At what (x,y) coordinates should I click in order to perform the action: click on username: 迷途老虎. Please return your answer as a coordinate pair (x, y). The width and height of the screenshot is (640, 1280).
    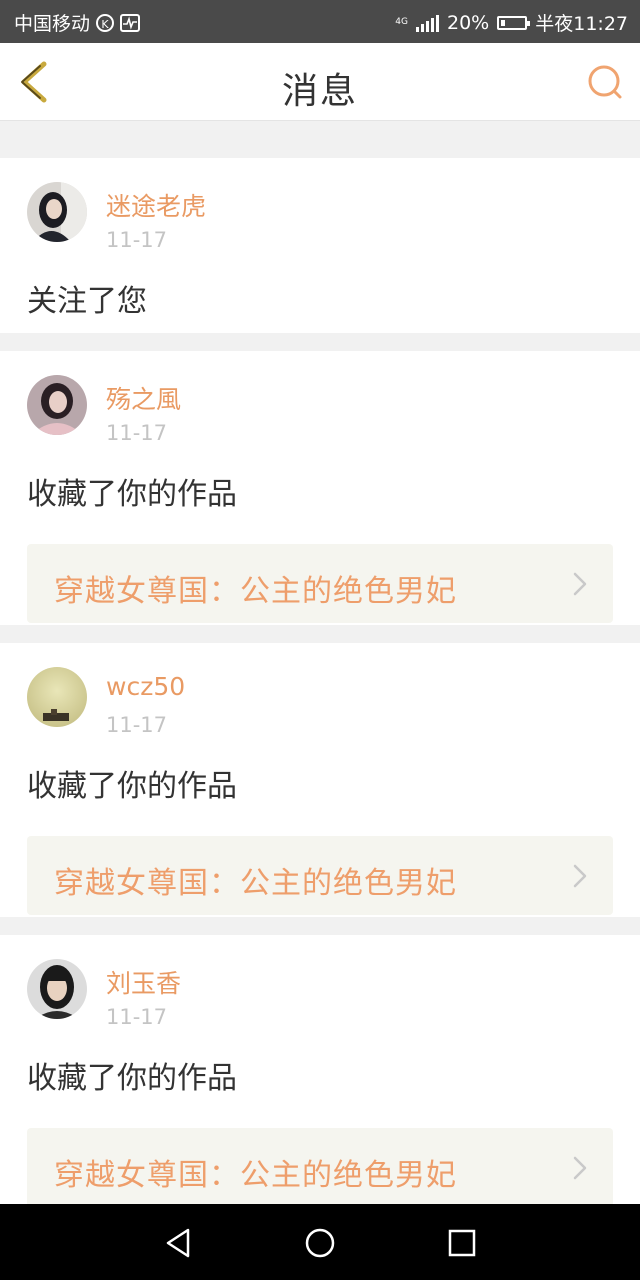
    Looking at the image, I should click on (156, 205).